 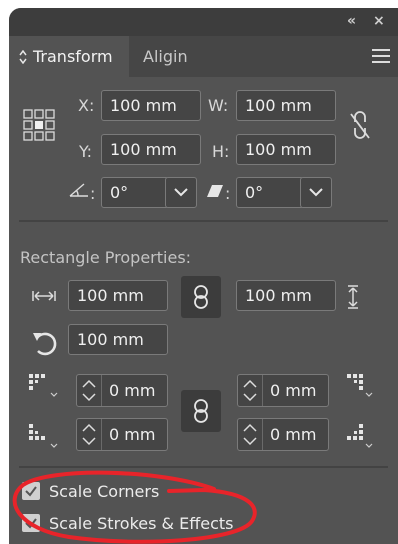 What do you see at coordinates (106, 257) in the screenshot?
I see `rectangle-properties-heading: Rectangle Properties:` at bounding box center [106, 257].